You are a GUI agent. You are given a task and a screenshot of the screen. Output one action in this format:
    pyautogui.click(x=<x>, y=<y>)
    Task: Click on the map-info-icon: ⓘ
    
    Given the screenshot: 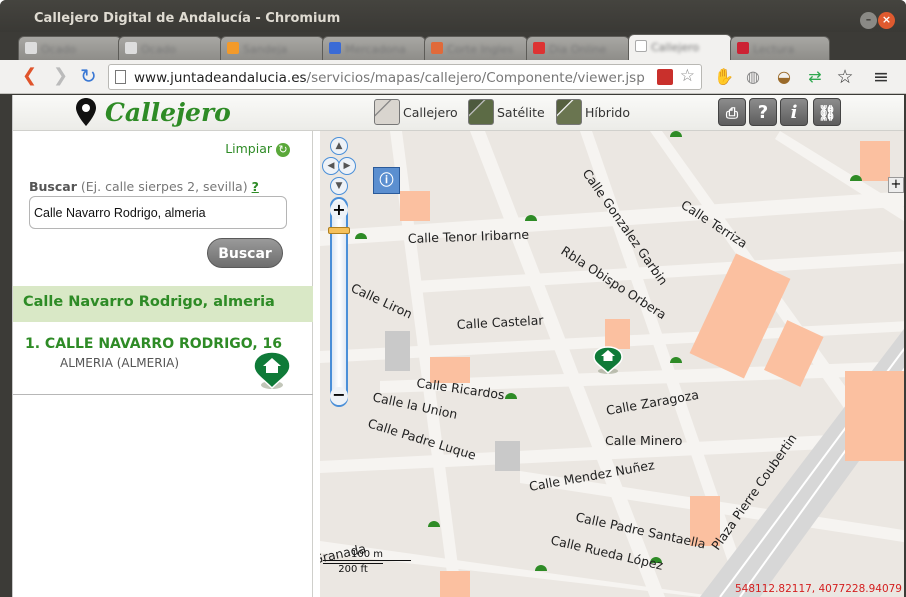 What is the action you would take?
    pyautogui.click(x=386, y=180)
    